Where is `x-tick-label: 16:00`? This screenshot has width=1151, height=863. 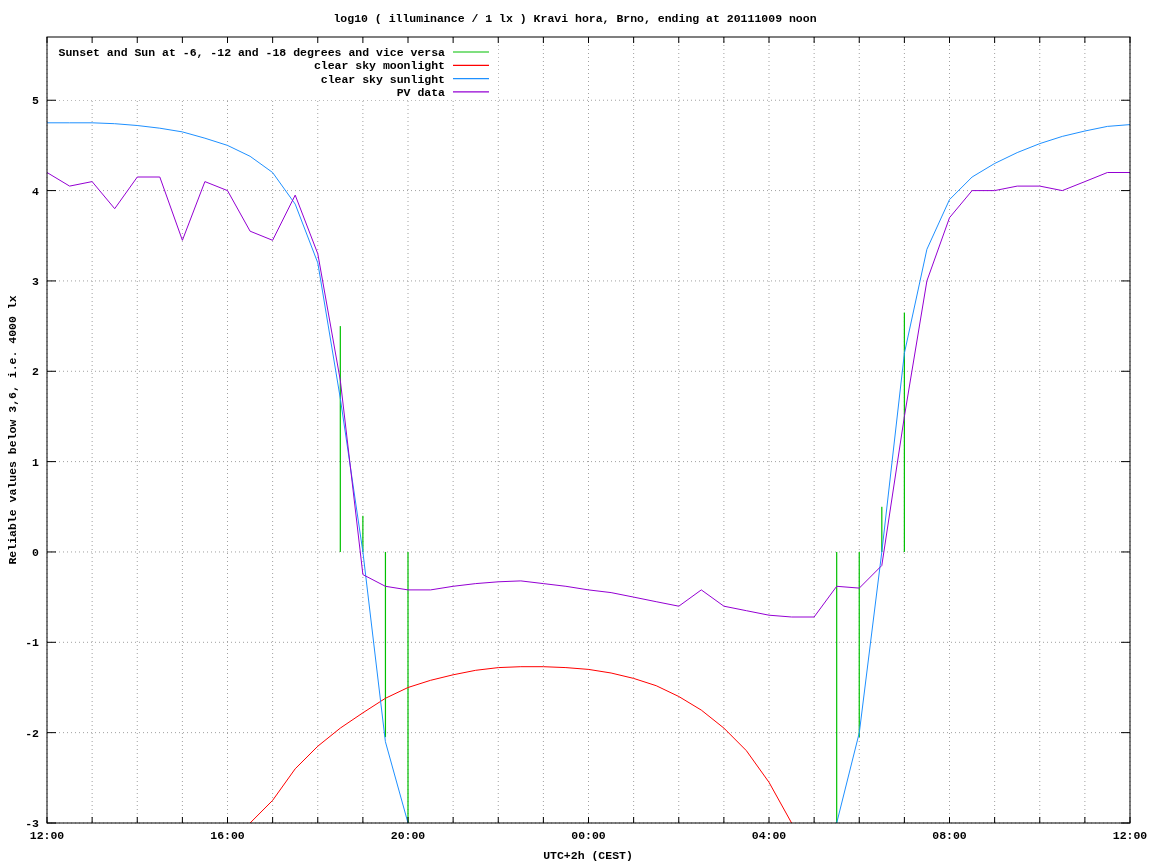 x-tick-label: 16:00 is located at coordinates (227, 835).